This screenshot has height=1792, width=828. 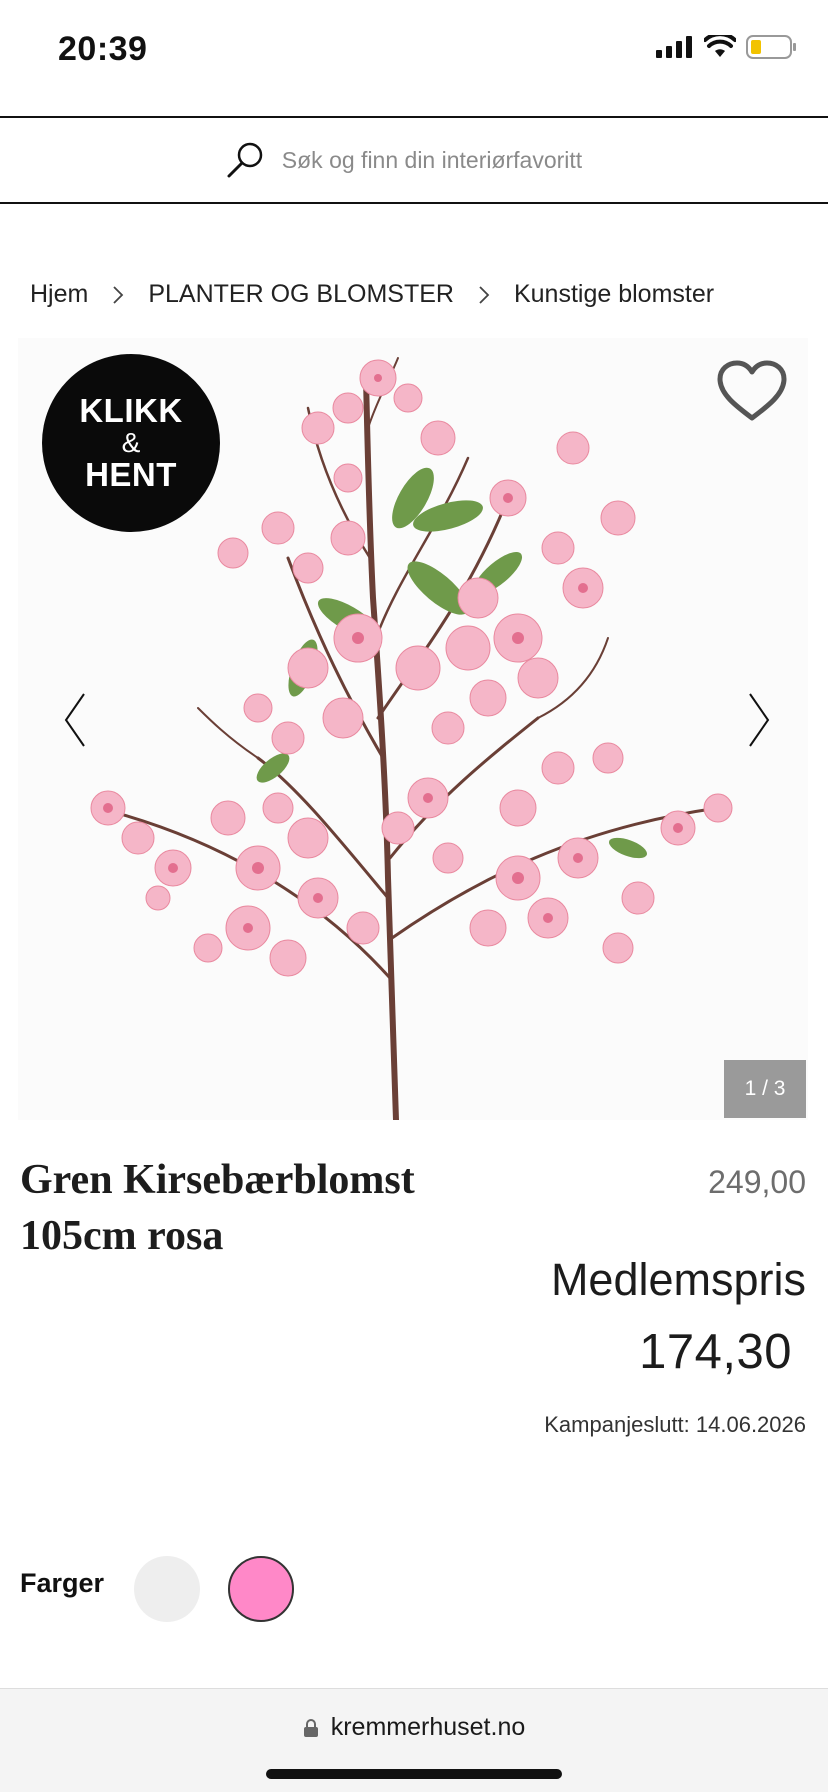 I want to click on color-swatch-white, so click(x=167, y=1589).